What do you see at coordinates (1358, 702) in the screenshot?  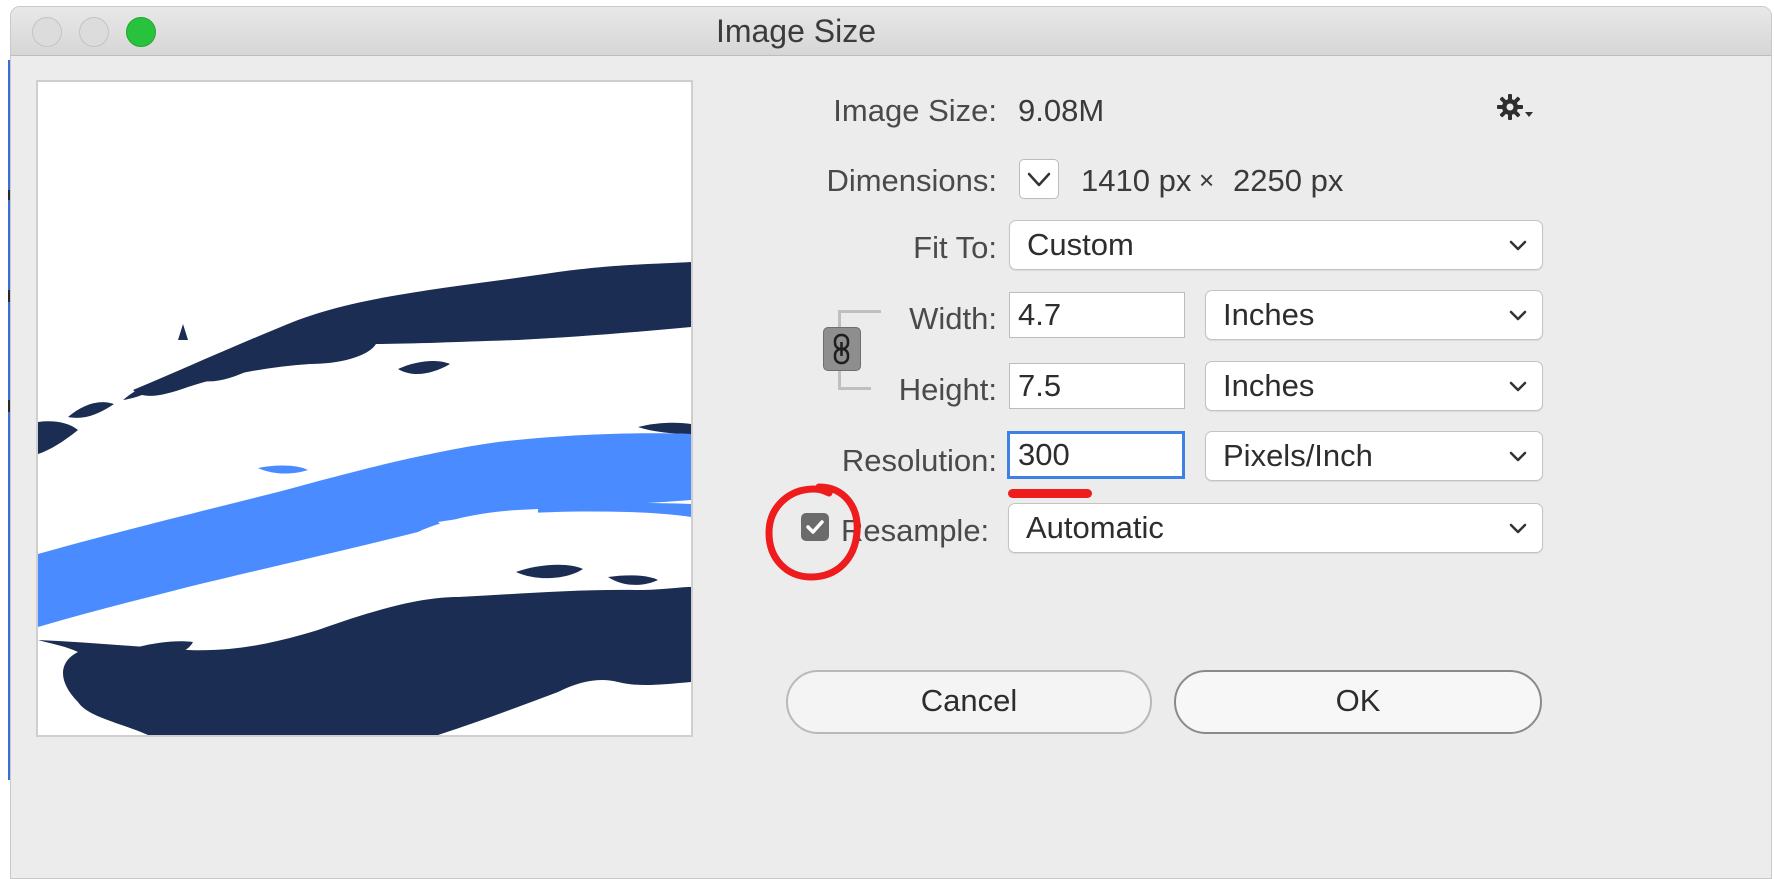 I see `ok-button: OK` at bounding box center [1358, 702].